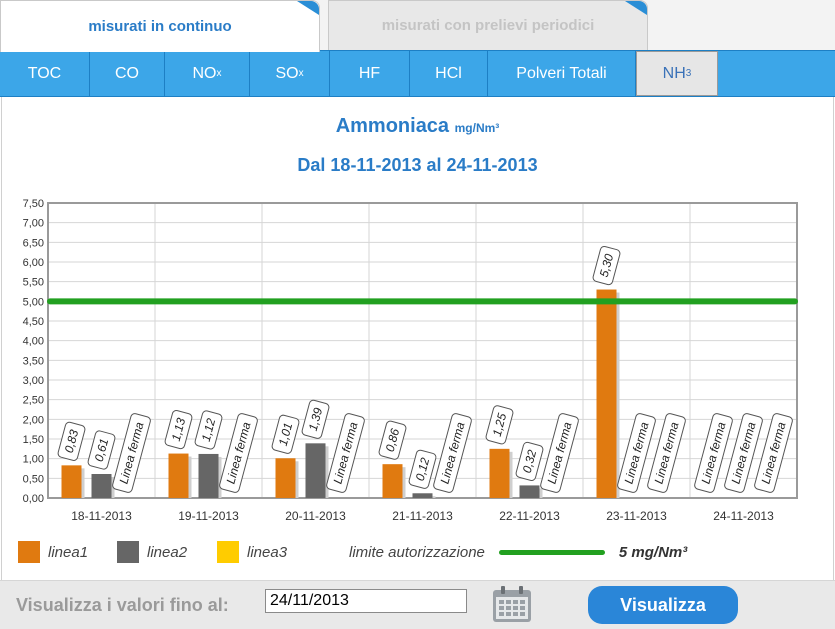 This screenshot has height=629, width=835. I want to click on subtab-label: HF, so click(369, 73).